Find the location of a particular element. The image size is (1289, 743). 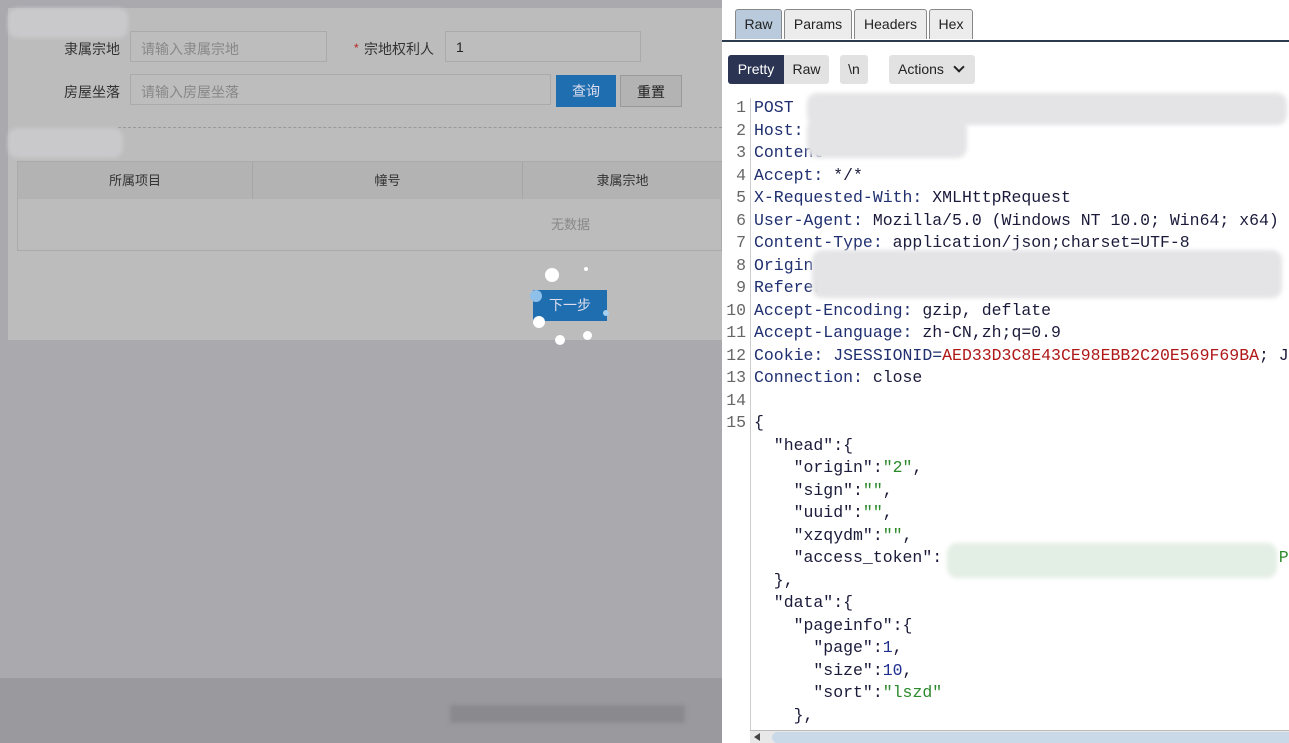

horizontal-scrollbar is located at coordinates (1019, 736).